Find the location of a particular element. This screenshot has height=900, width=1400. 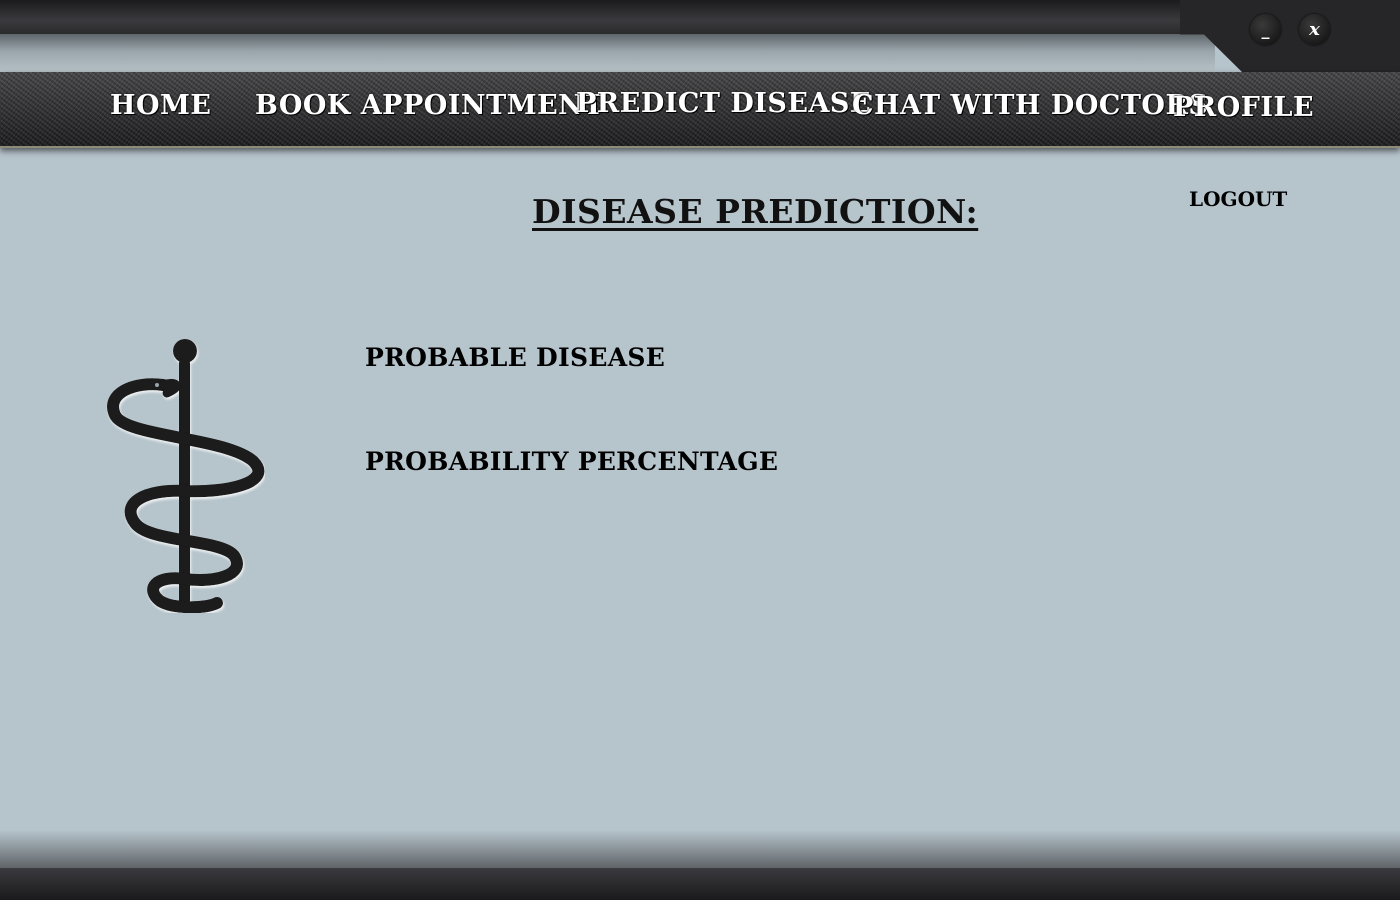

nav-home: HOME is located at coordinates (161, 105).